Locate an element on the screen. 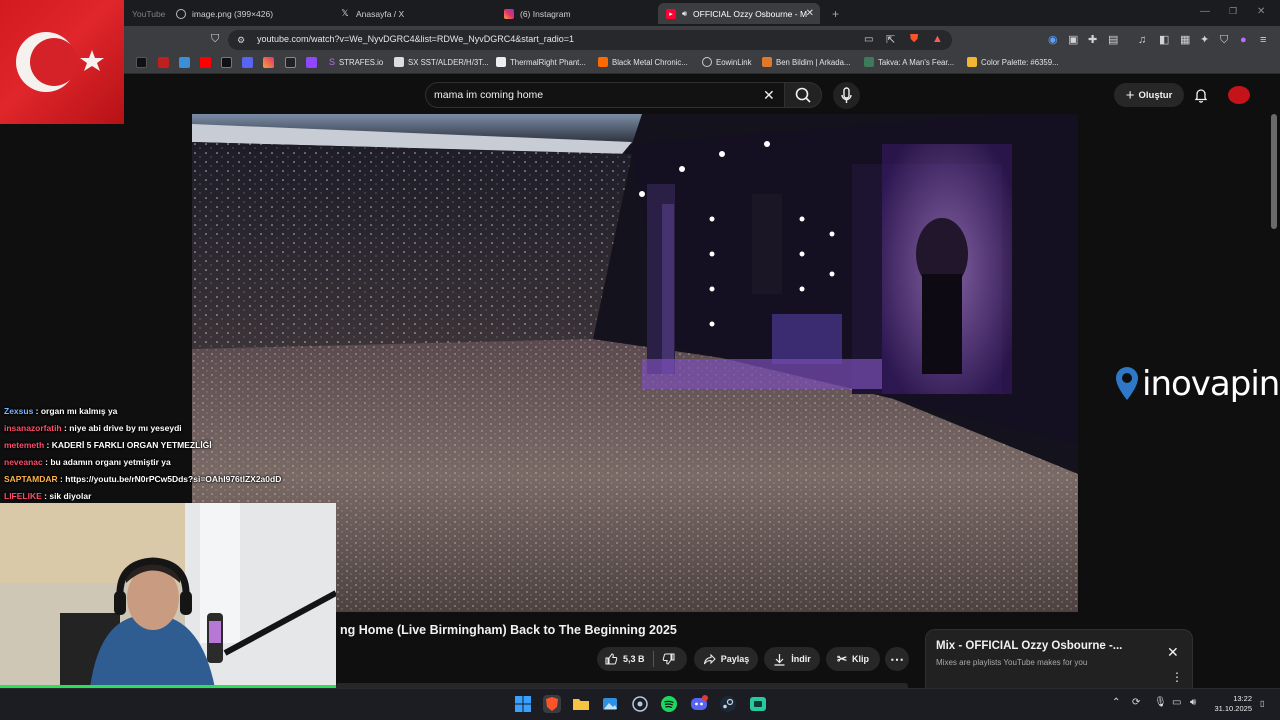  screenshot-icon: ▤ is located at coordinates (1113, 40).